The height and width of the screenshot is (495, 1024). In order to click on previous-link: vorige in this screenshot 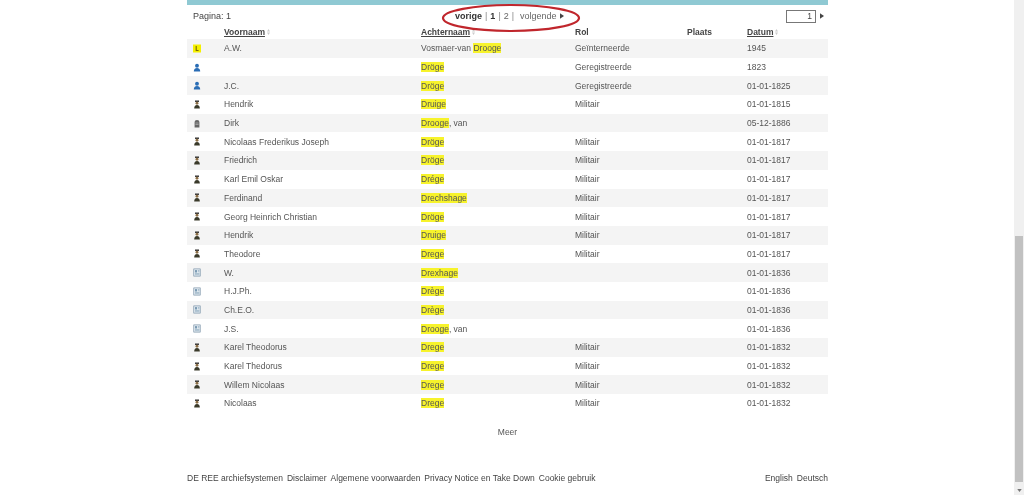, I will do `click(468, 16)`.